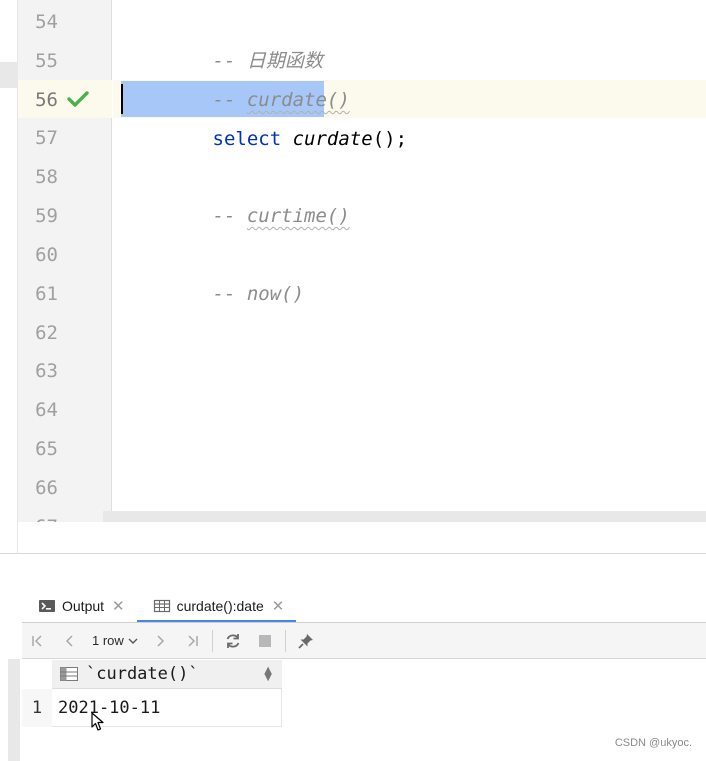 The image size is (706, 761). I want to click on line-number: 59, so click(46, 216).